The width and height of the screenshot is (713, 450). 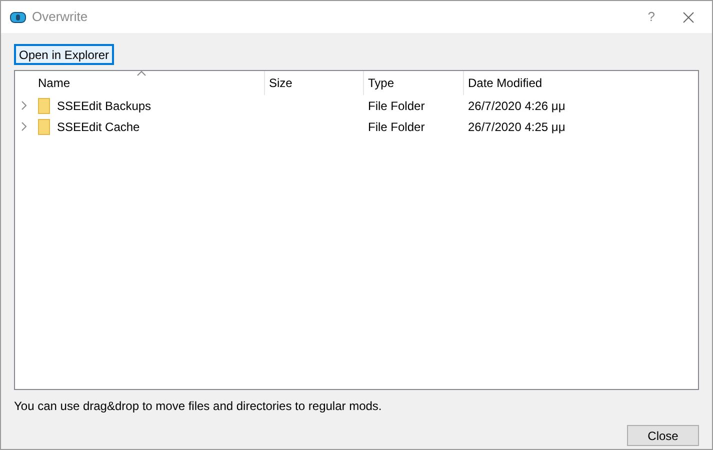 I want to click on close-icon, so click(x=688, y=17).